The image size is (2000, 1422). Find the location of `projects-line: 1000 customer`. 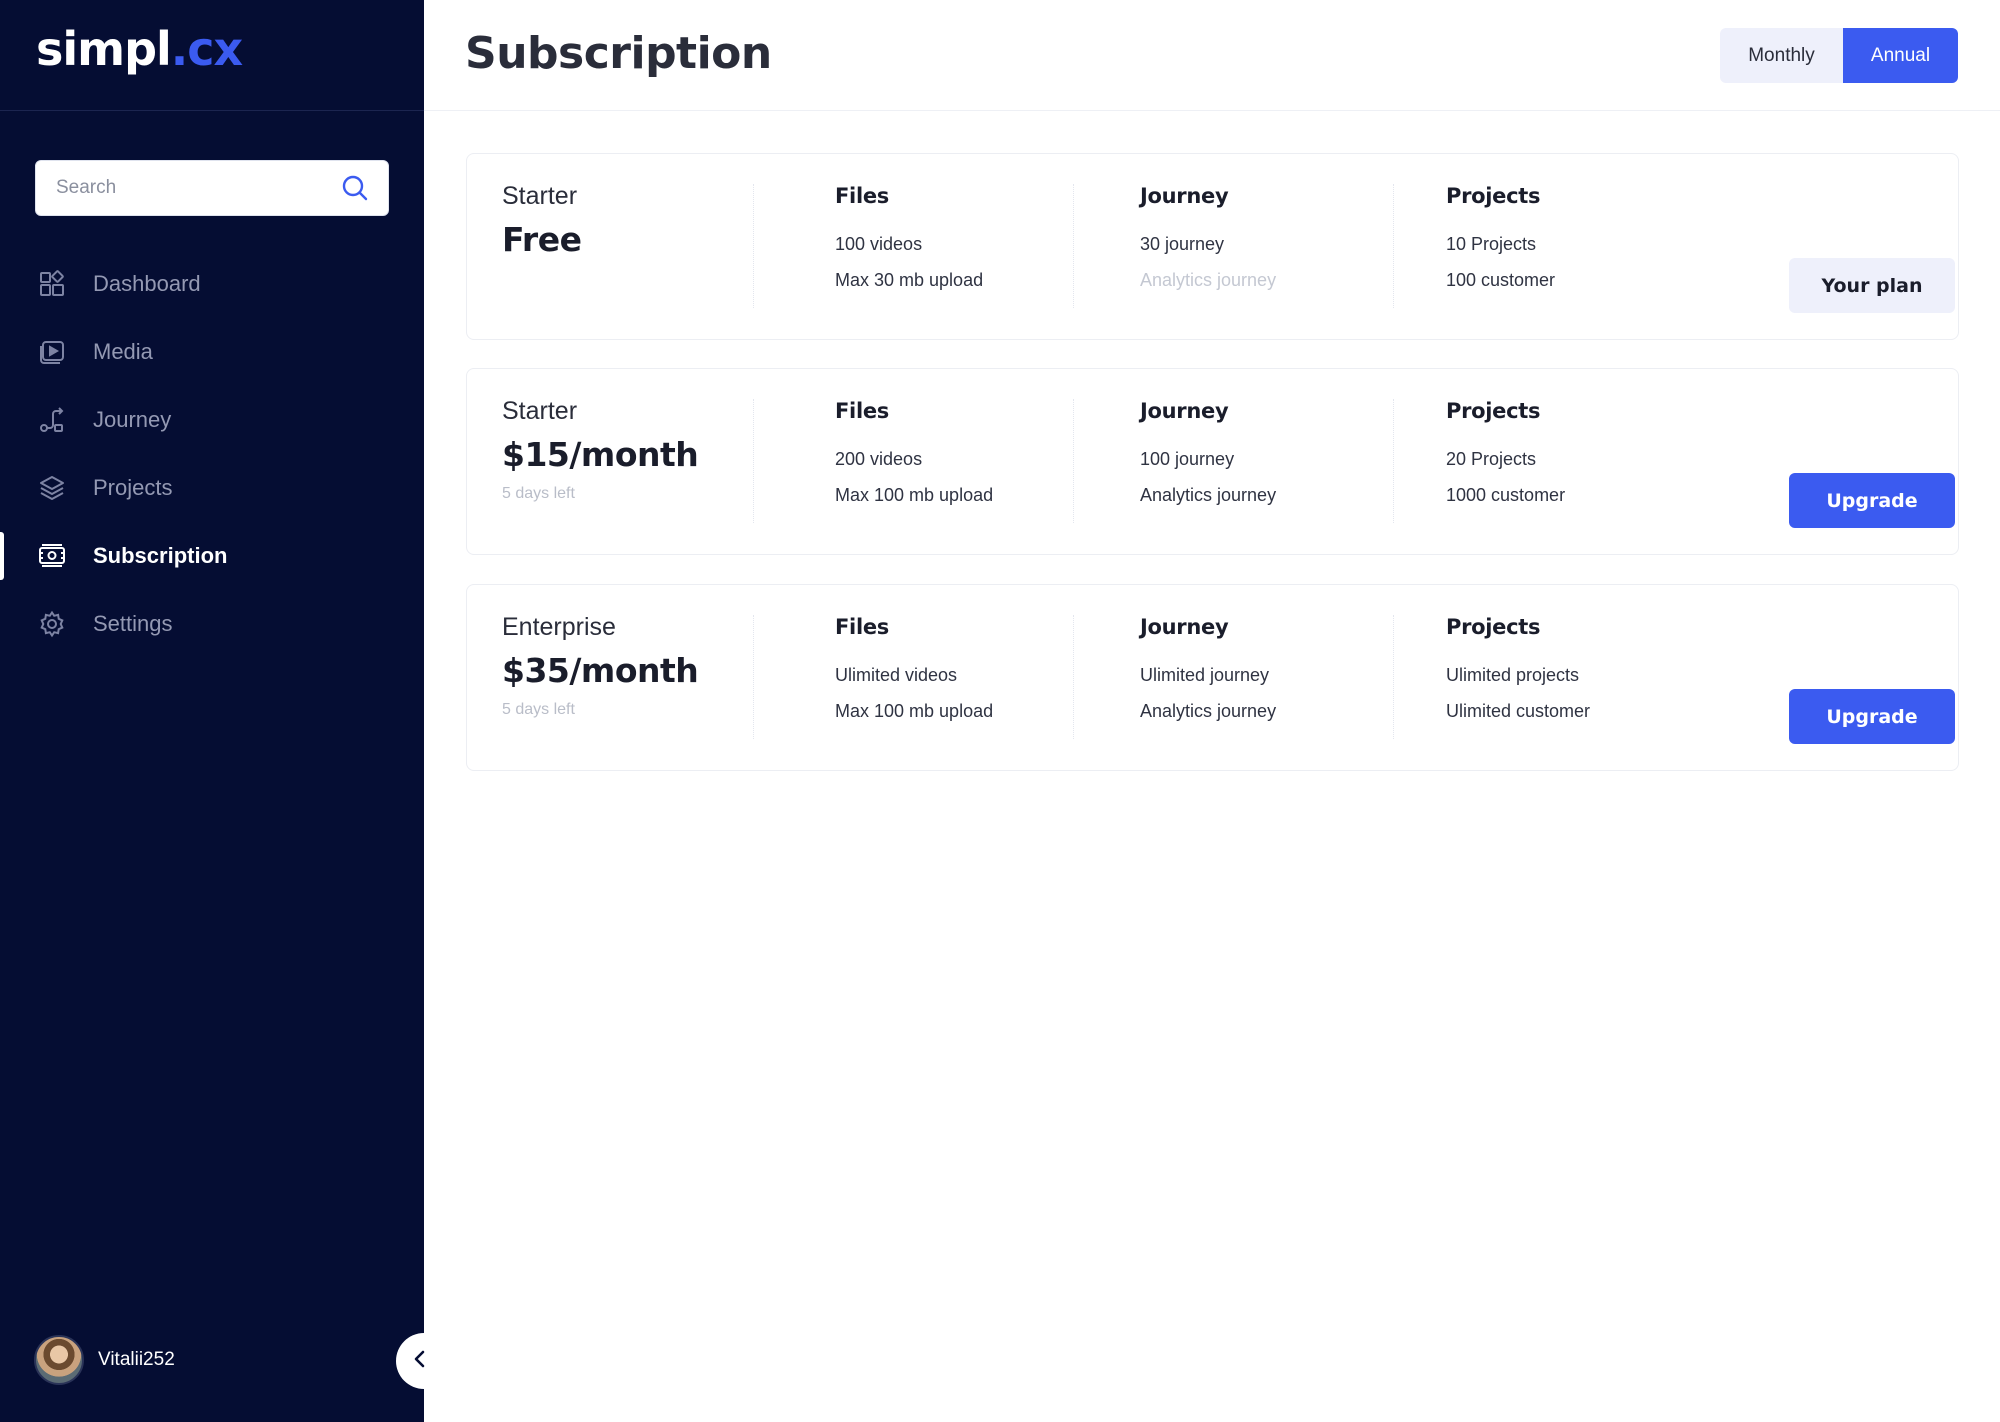

projects-line: 1000 customer is located at coordinates (1506, 495).